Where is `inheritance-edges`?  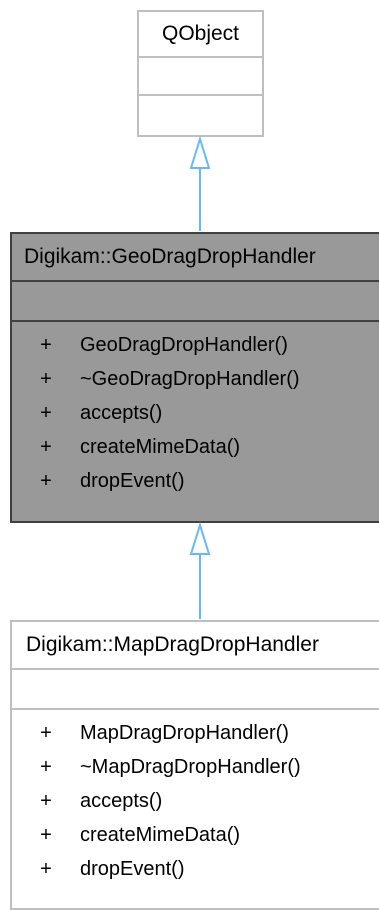 inheritance-edges is located at coordinates (200, 377).